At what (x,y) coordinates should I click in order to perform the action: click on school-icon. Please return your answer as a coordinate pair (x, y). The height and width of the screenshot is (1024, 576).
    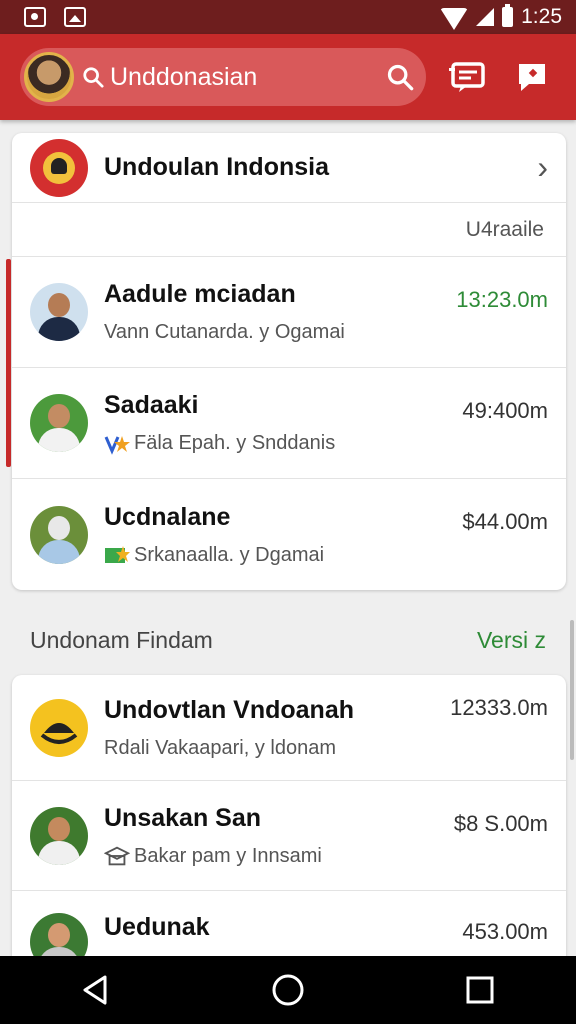
    Looking at the image, I should click on (117, 856).